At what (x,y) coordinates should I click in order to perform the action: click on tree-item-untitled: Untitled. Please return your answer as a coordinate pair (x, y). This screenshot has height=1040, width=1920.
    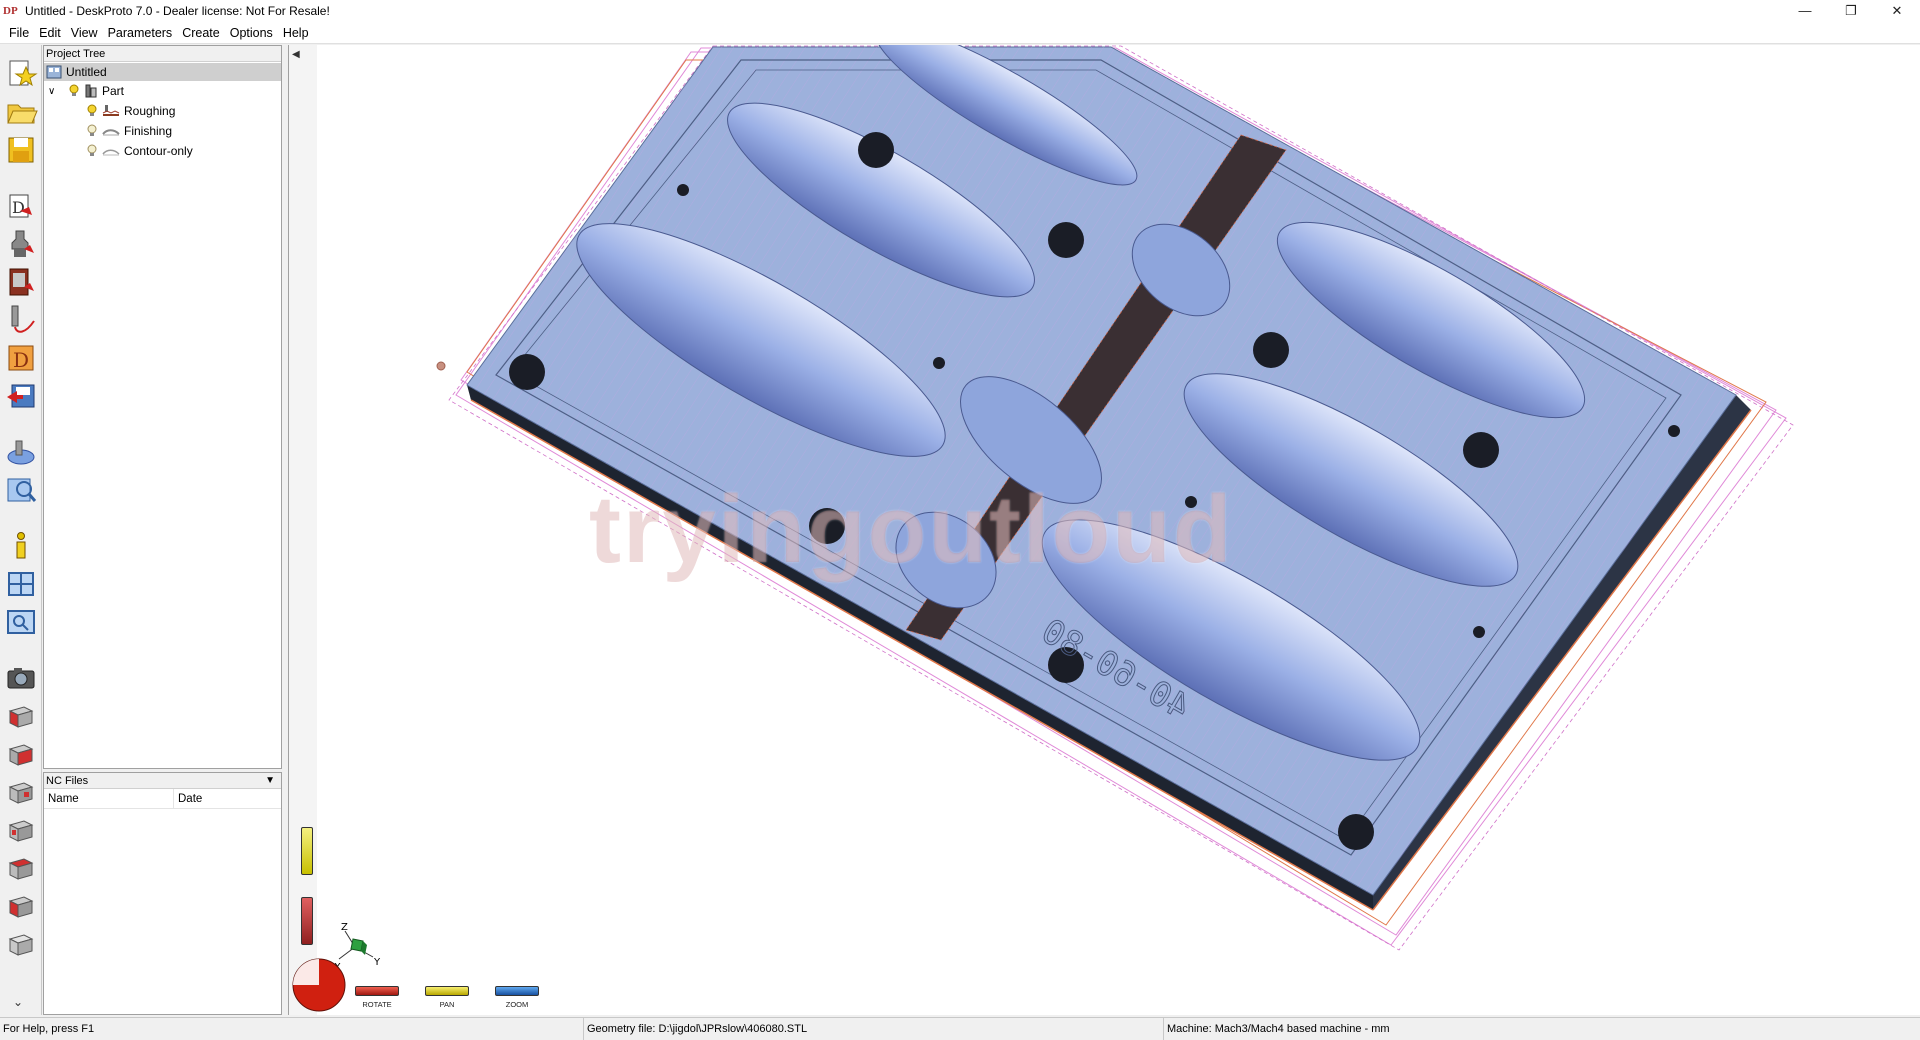
    Looking at the image, I should click on (162, 72).